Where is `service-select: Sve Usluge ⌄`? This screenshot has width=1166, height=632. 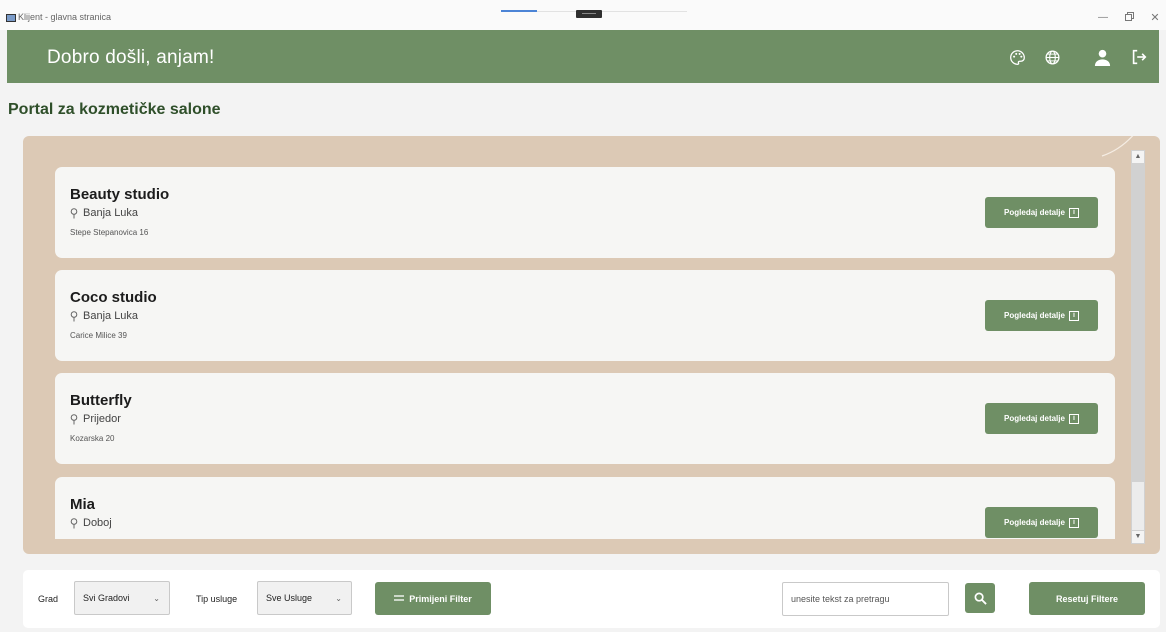 service-select: Sve Usluge ⌄ is located at coordinates (304, 598).